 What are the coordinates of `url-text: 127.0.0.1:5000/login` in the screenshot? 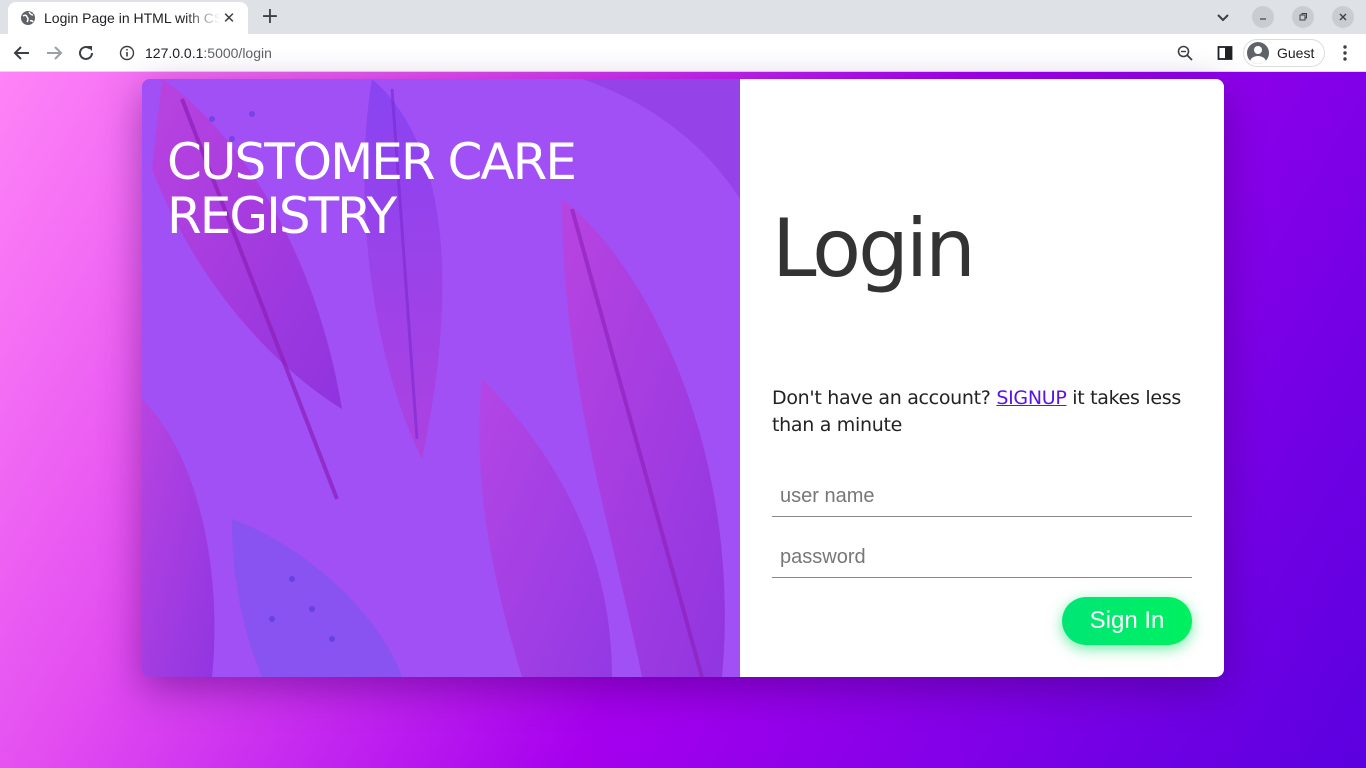 It's located at (208, 53).